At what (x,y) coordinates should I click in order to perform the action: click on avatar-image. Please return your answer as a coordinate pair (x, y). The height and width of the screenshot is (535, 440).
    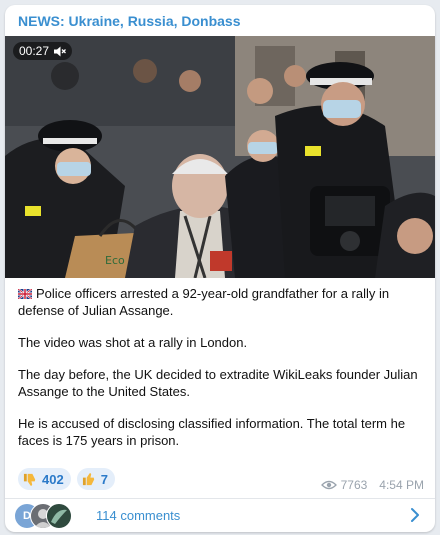
    Looking at the image, I should click on (59, 516).